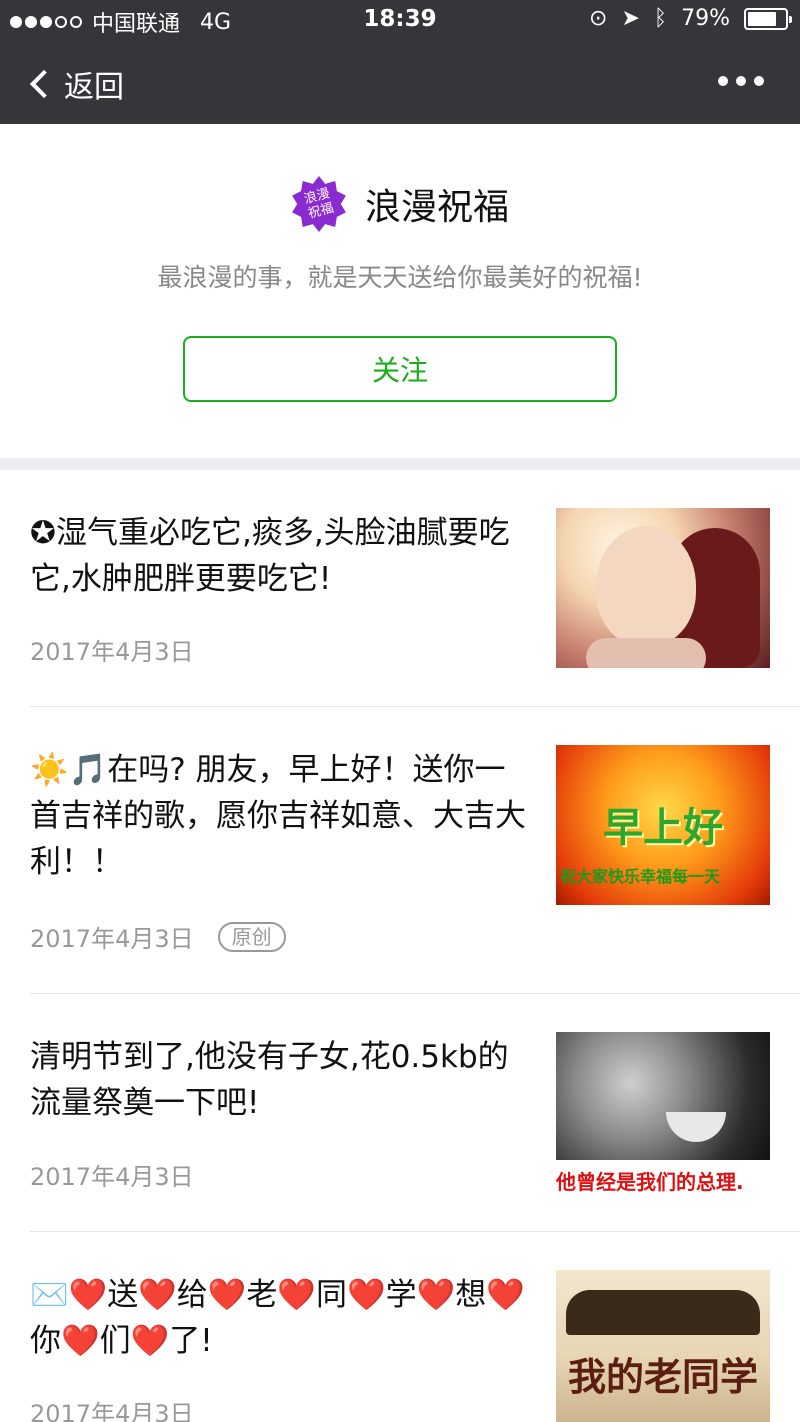  I want to click on follow-button: 关注, so click(400, 369).